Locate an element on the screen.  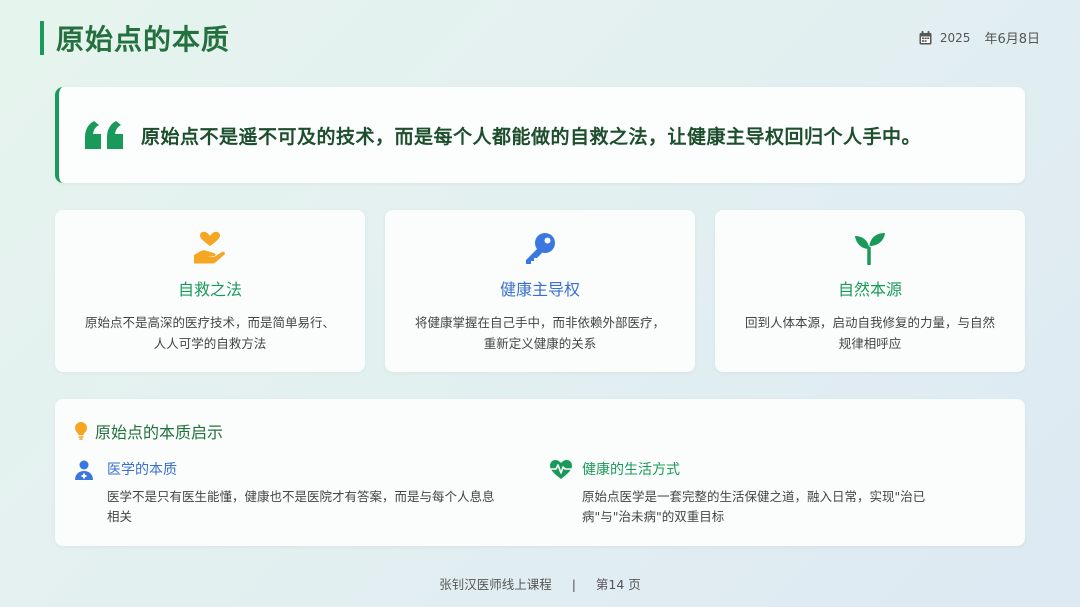
footer: 张钊汉医师线上课程 | 第14 页 is located at coordinates (540, 583).